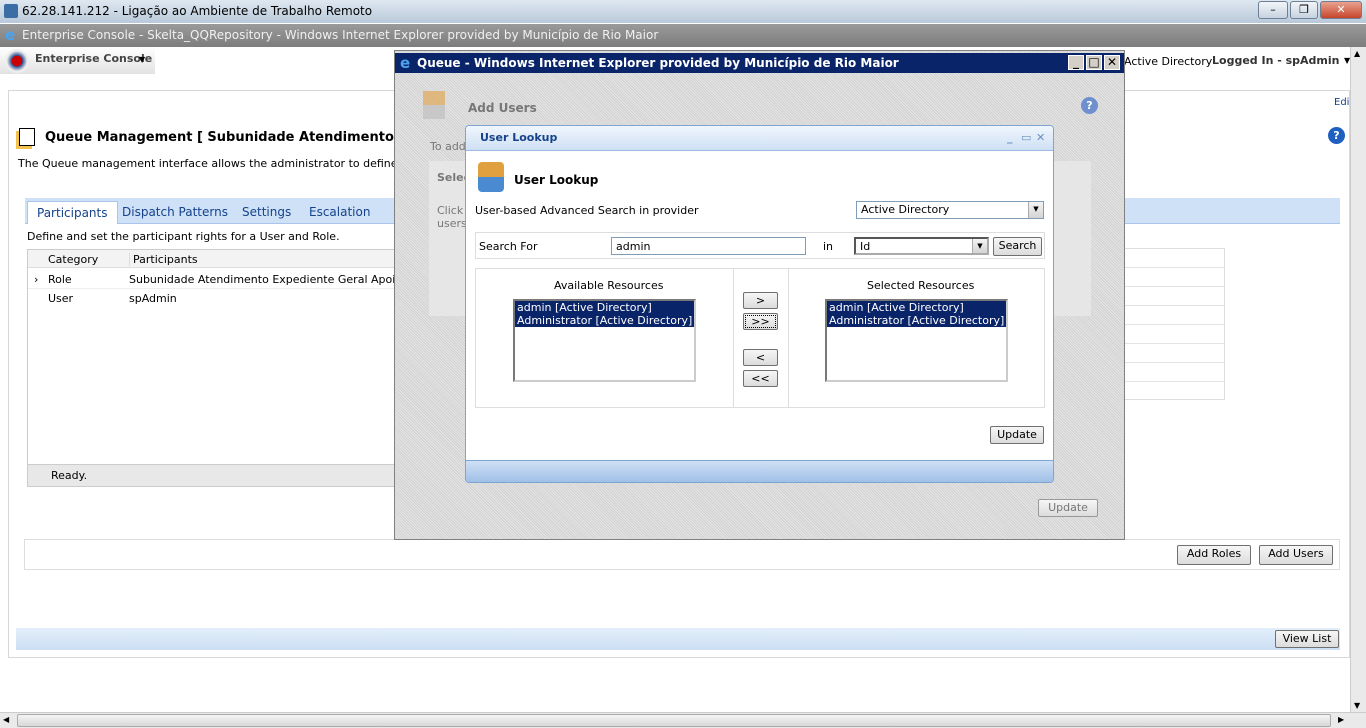  What do you see at coordinates (17, 61) in the screenshot?
I see `app-logo-icon` at bounding box center [17, 61].